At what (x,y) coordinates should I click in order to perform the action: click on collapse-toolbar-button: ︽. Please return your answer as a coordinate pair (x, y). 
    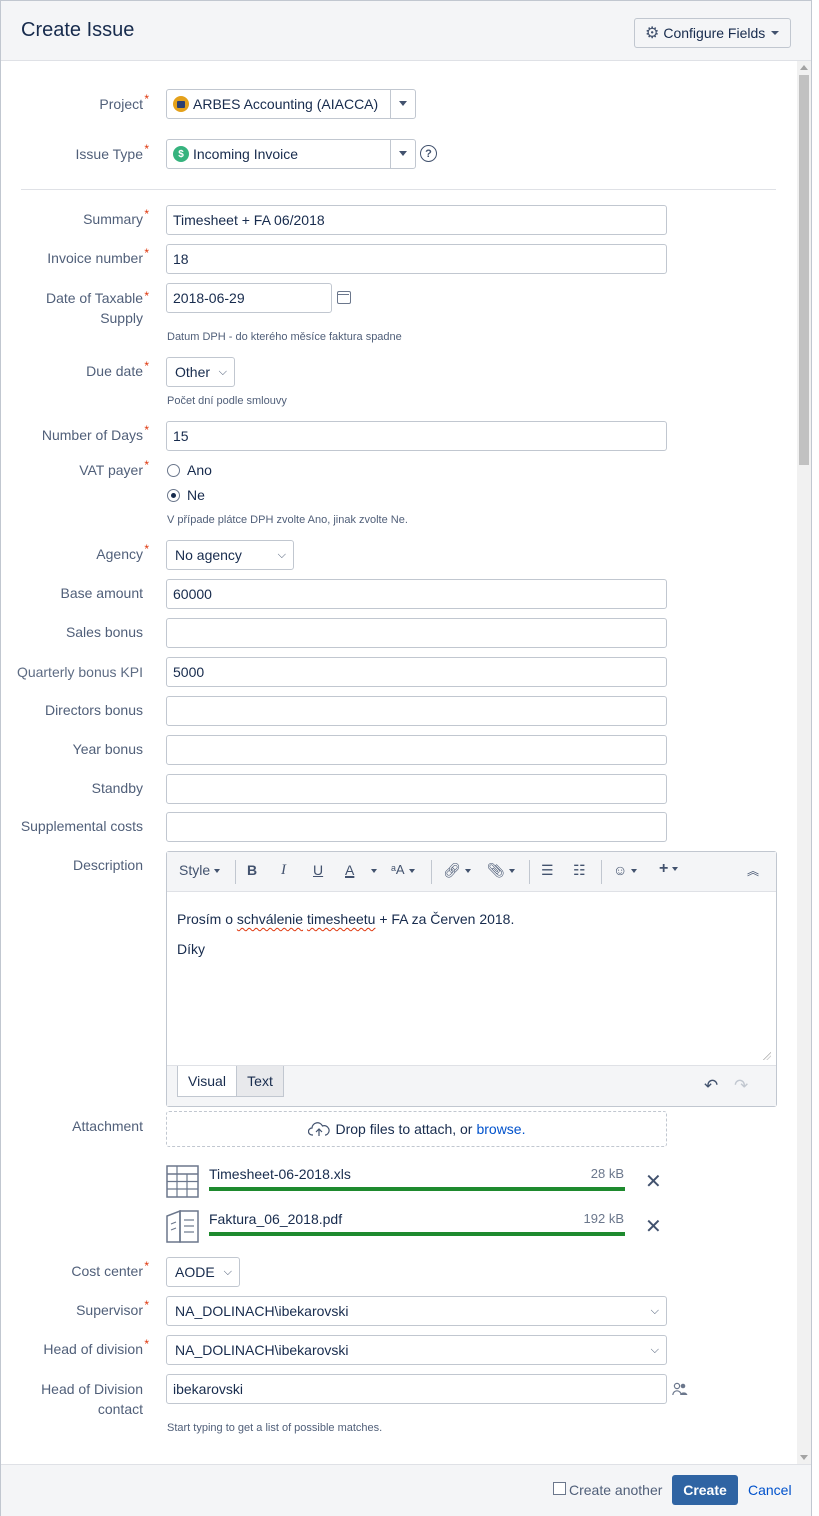
    Looking at the image, I should click on (753, 870).